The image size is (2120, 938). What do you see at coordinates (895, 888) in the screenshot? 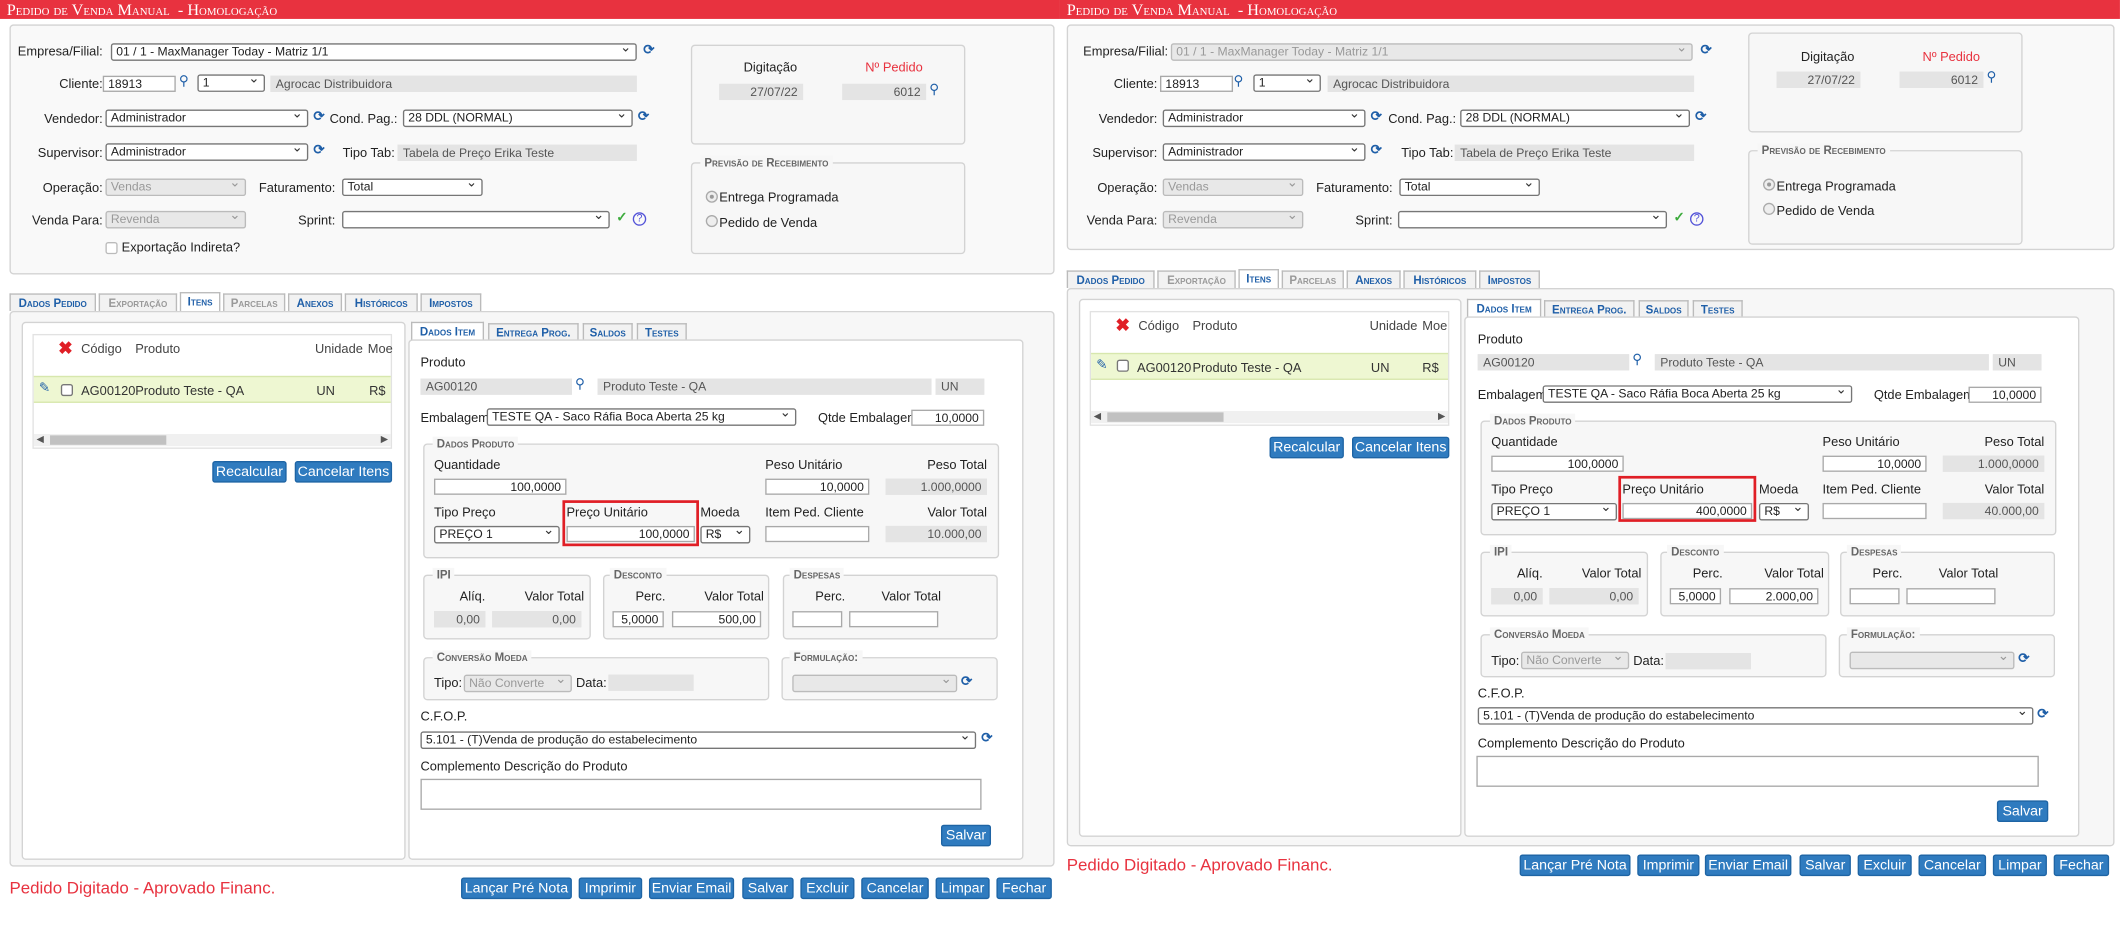
I see `cancelar-button: Cancelar` at bounding box center [895, 888].